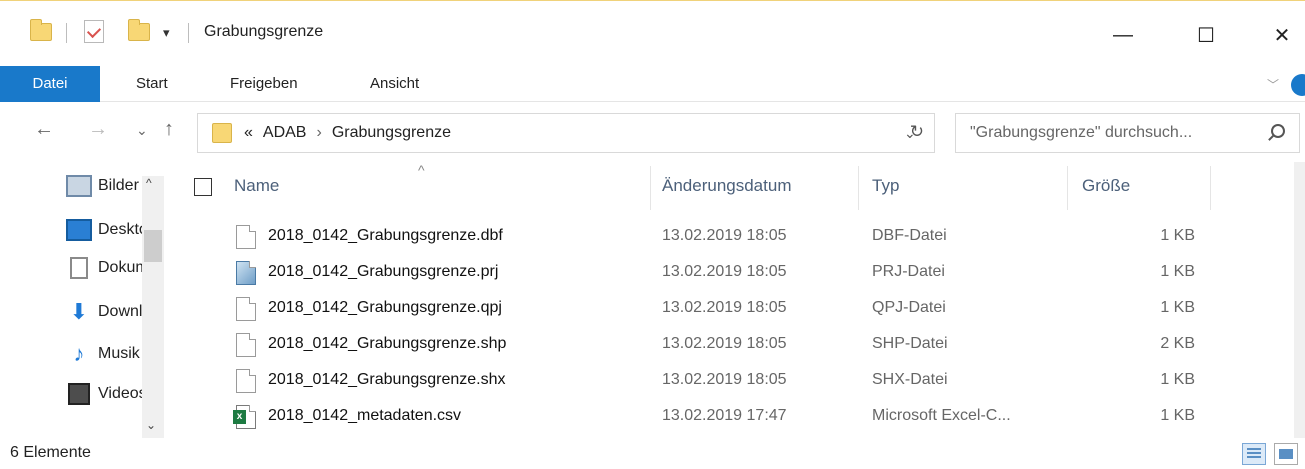 Image resolution: width=1305 pixels, height=469 pixels. What do you see at coordinates (908, 271) in the screenshot?
I see `file-type: PRJ-Datei` at bounding box center [908, 271].